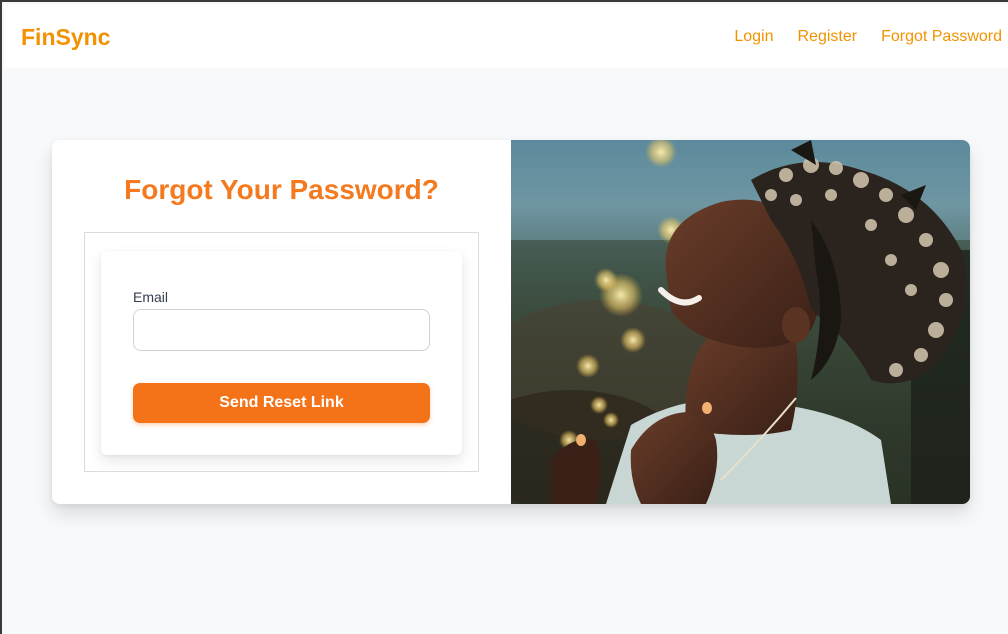  I want to click on email-label: Email, so click(151, 297).